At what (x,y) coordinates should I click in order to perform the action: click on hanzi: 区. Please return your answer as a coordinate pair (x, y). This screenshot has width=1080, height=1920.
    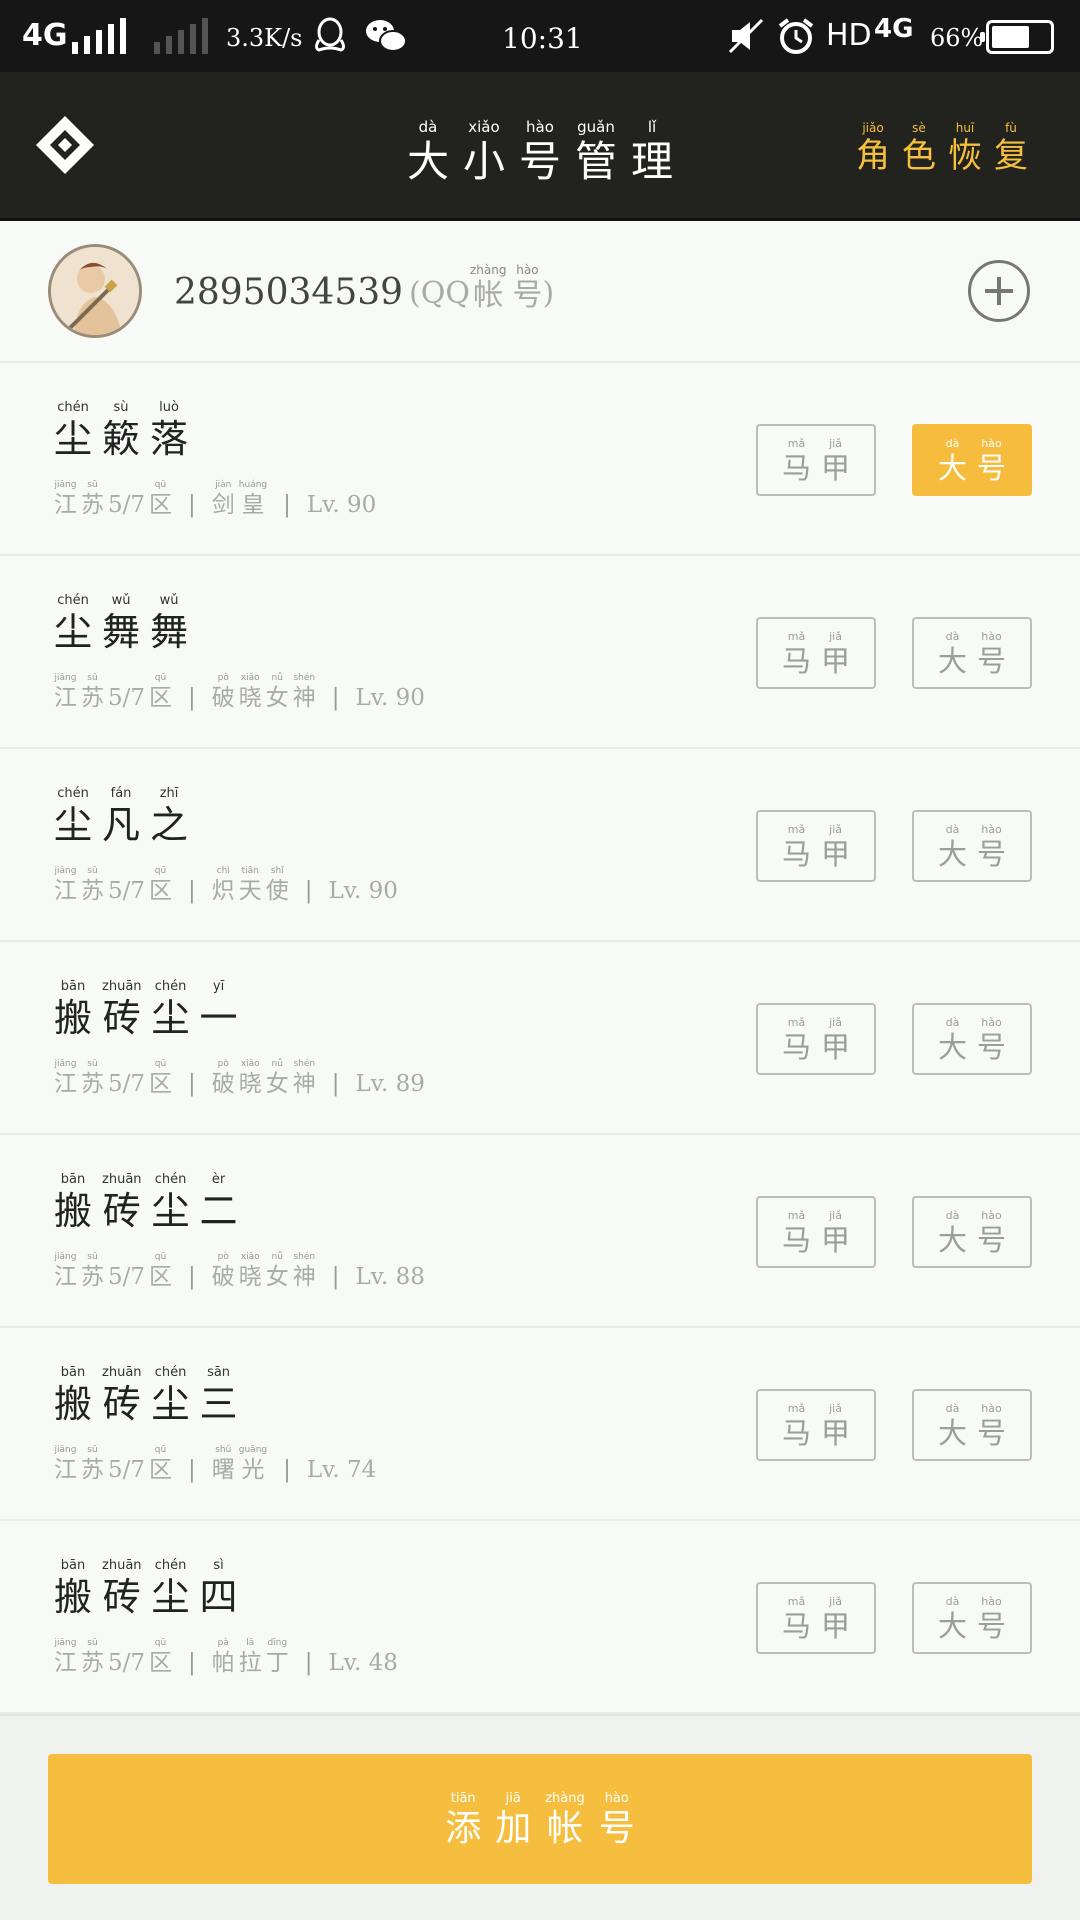
    Looking at the image, I should click on (161, 698).